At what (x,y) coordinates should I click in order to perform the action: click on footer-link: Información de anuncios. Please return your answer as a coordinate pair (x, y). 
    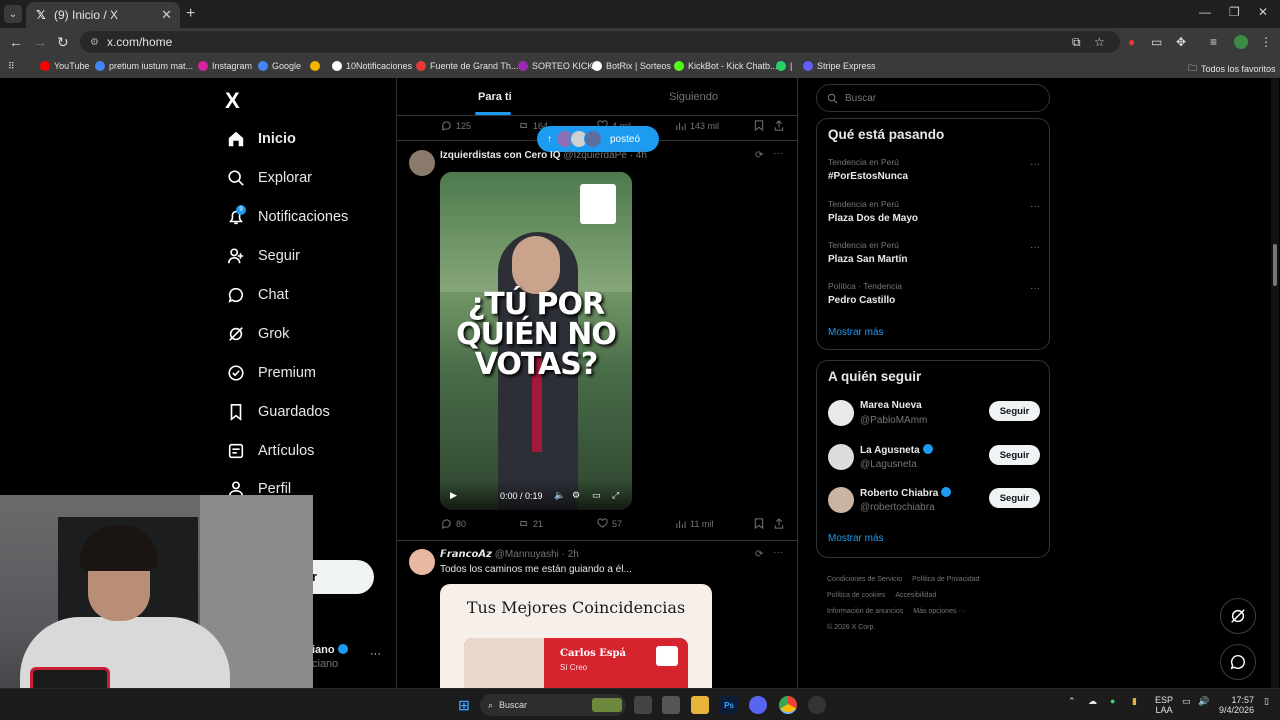
    Looking at the image, I should click on (865, 611).